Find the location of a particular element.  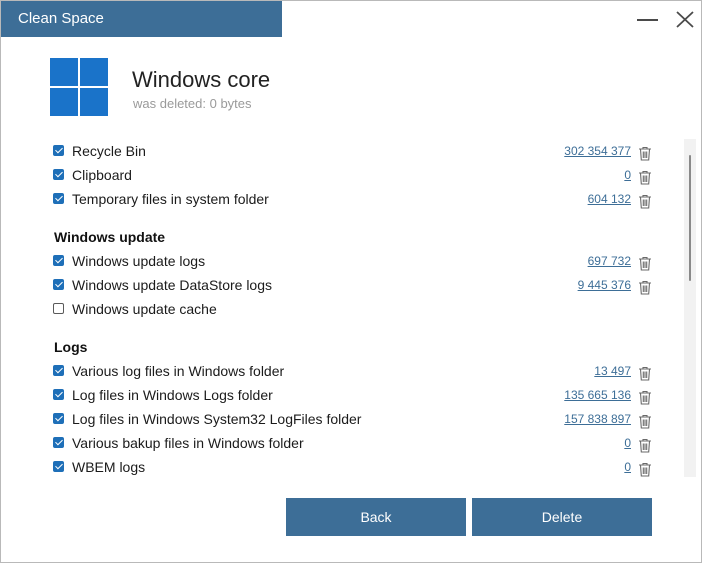

item-label: Various log files in Windows folder is located at coordinates (178, 371).